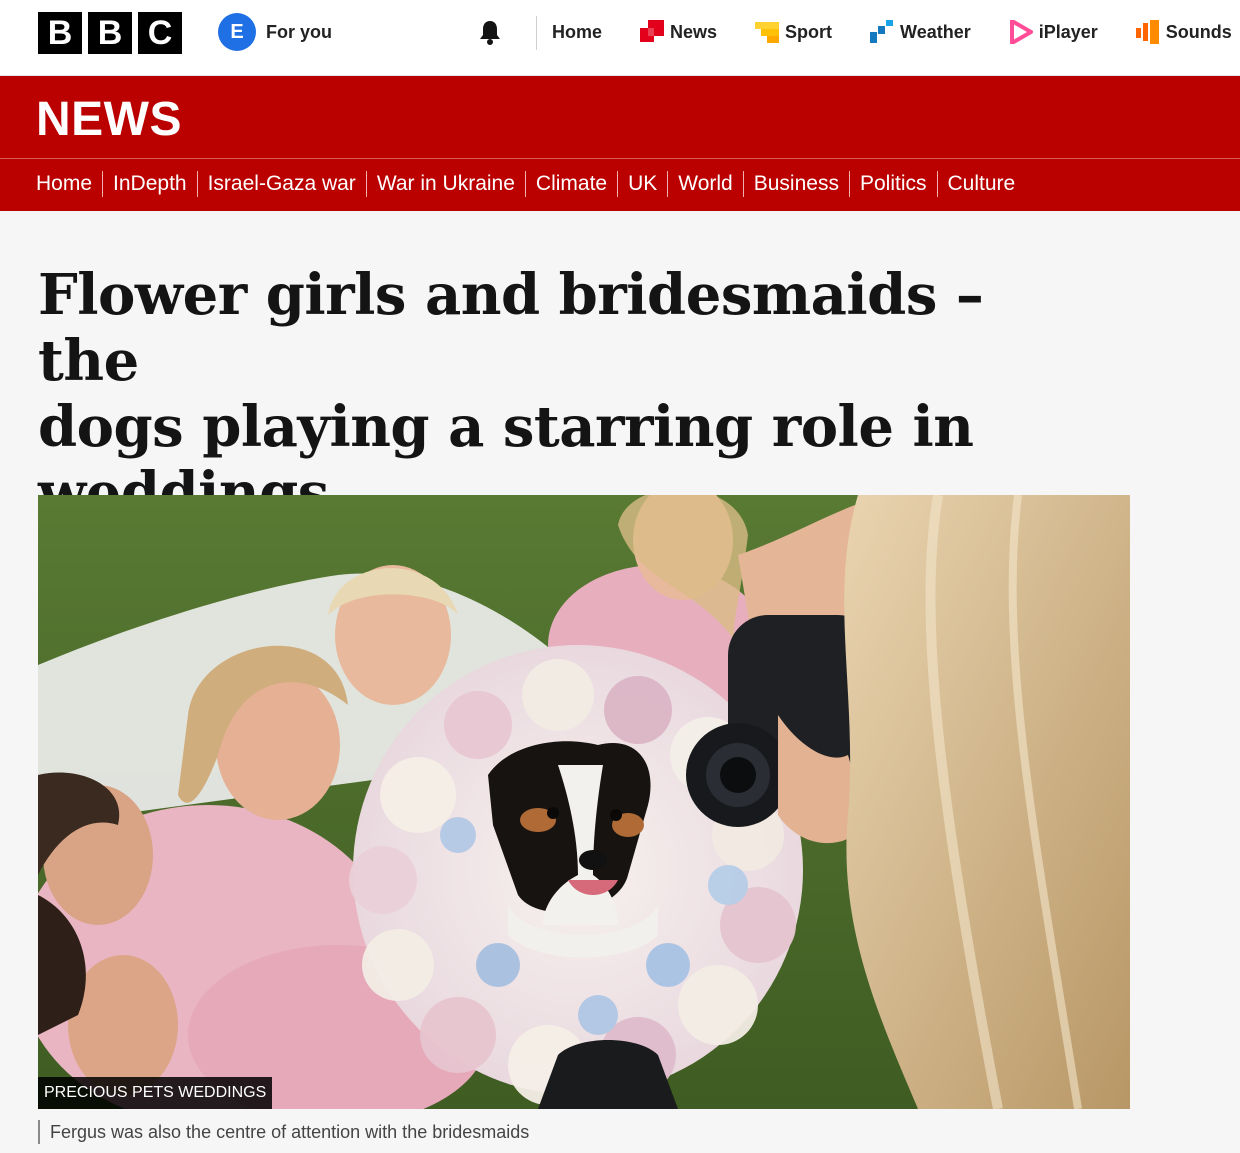 The height and width of the screenshot is (1153, 1240). What do you see at coordinates (1147, 32) in the screenshot?
I see `sounds-icon` at bounding box center [1147, 32].